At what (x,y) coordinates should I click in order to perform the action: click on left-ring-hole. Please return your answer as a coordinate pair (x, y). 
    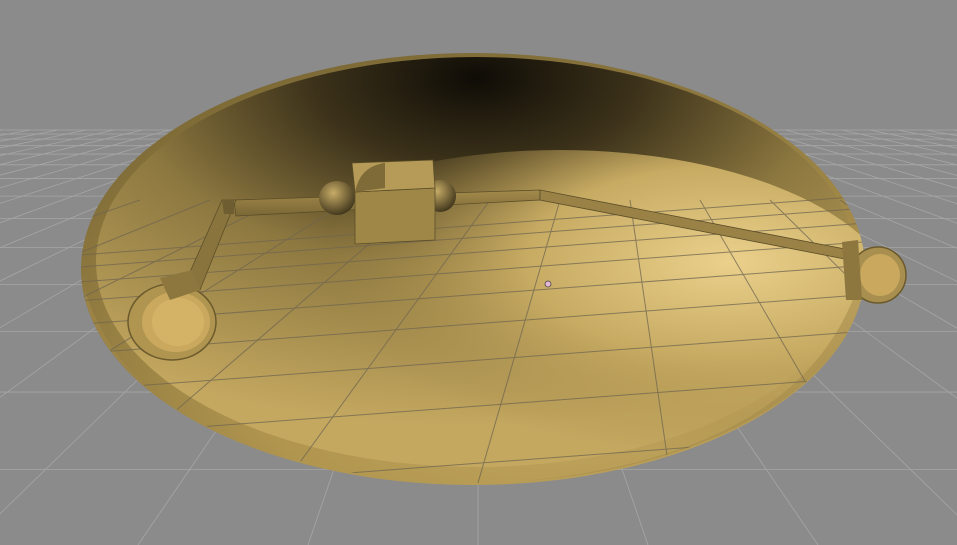
    Looking at the image, I should click on (178, 322).